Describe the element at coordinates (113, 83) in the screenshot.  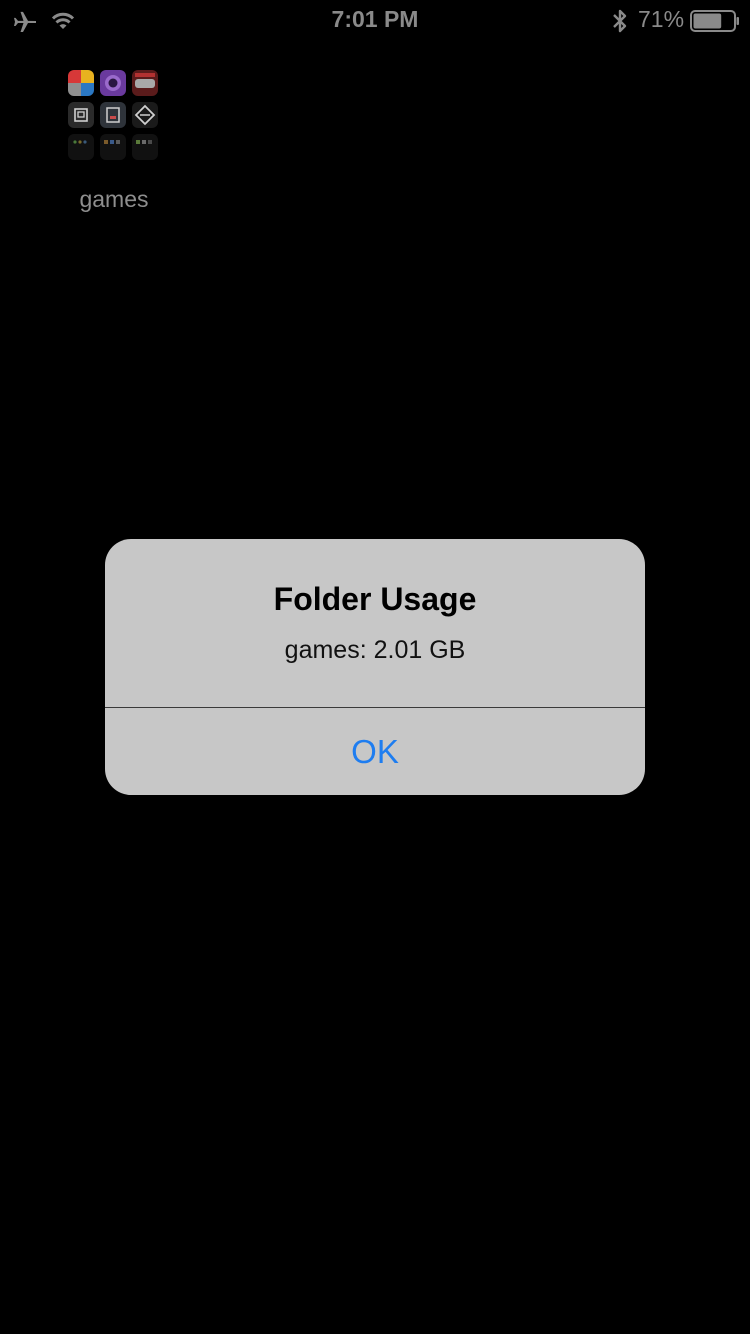
I see `camera-app-icon` at that location.